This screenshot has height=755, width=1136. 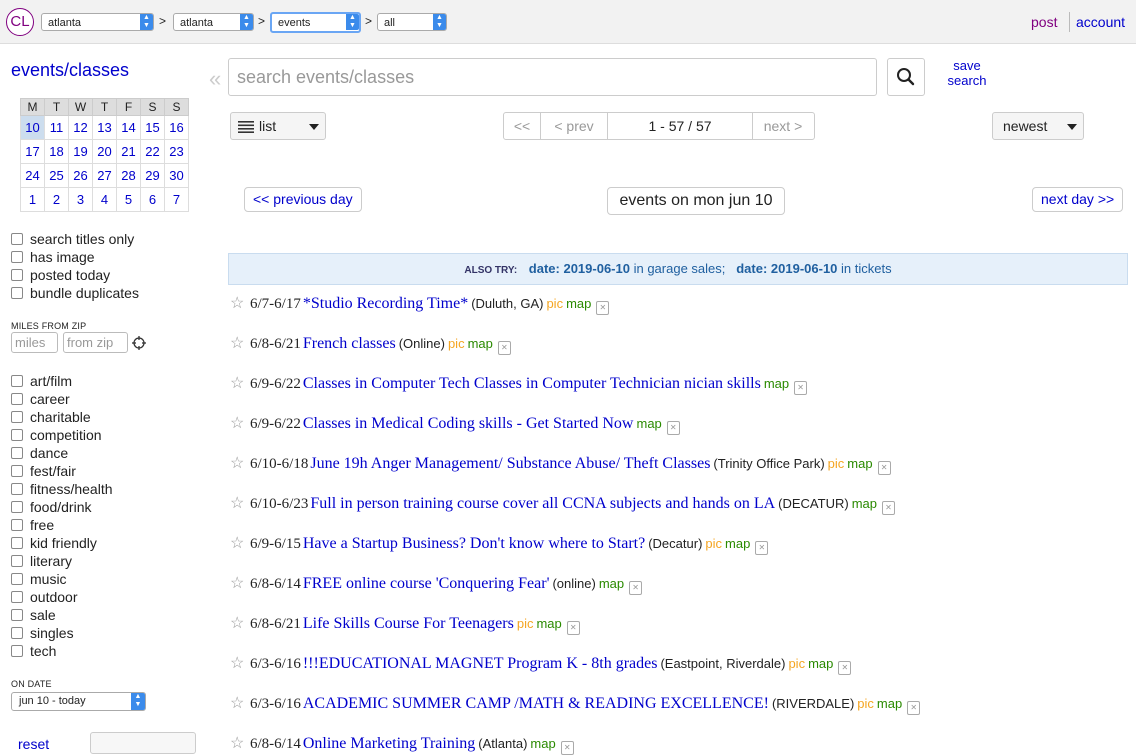 What do you see at coordinates (95, 342) in the screenshot?
I see `zip-input: from zip` at bounding box center [95, 342].